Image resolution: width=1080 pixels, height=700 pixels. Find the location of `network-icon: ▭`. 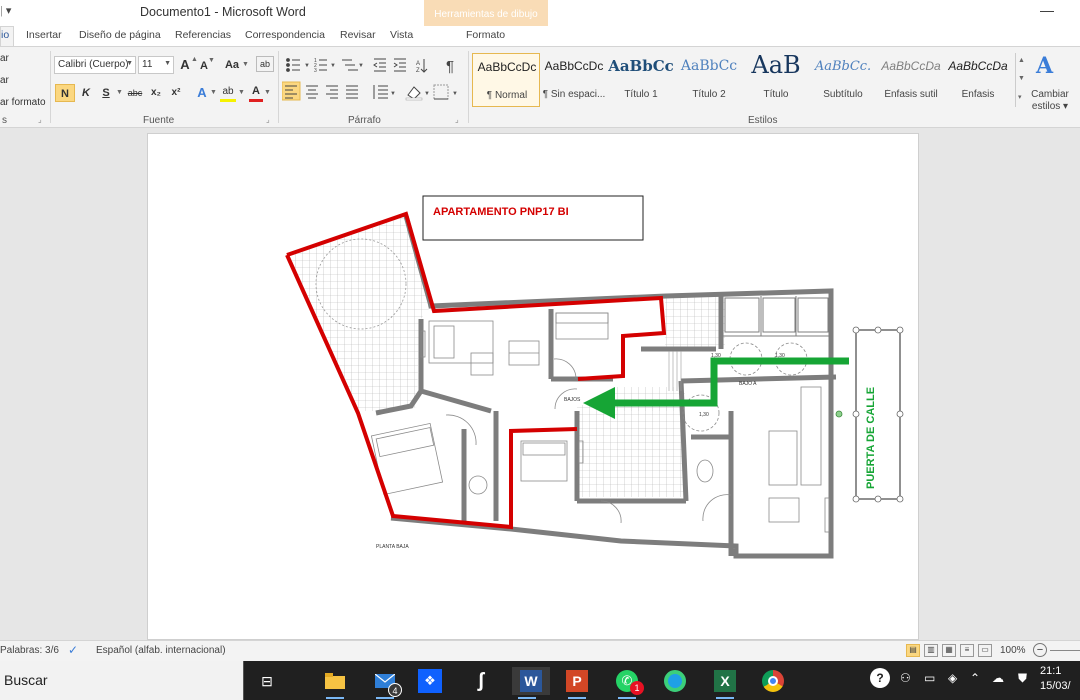

network-icon: ▭ is located at coordinates (929, 678).